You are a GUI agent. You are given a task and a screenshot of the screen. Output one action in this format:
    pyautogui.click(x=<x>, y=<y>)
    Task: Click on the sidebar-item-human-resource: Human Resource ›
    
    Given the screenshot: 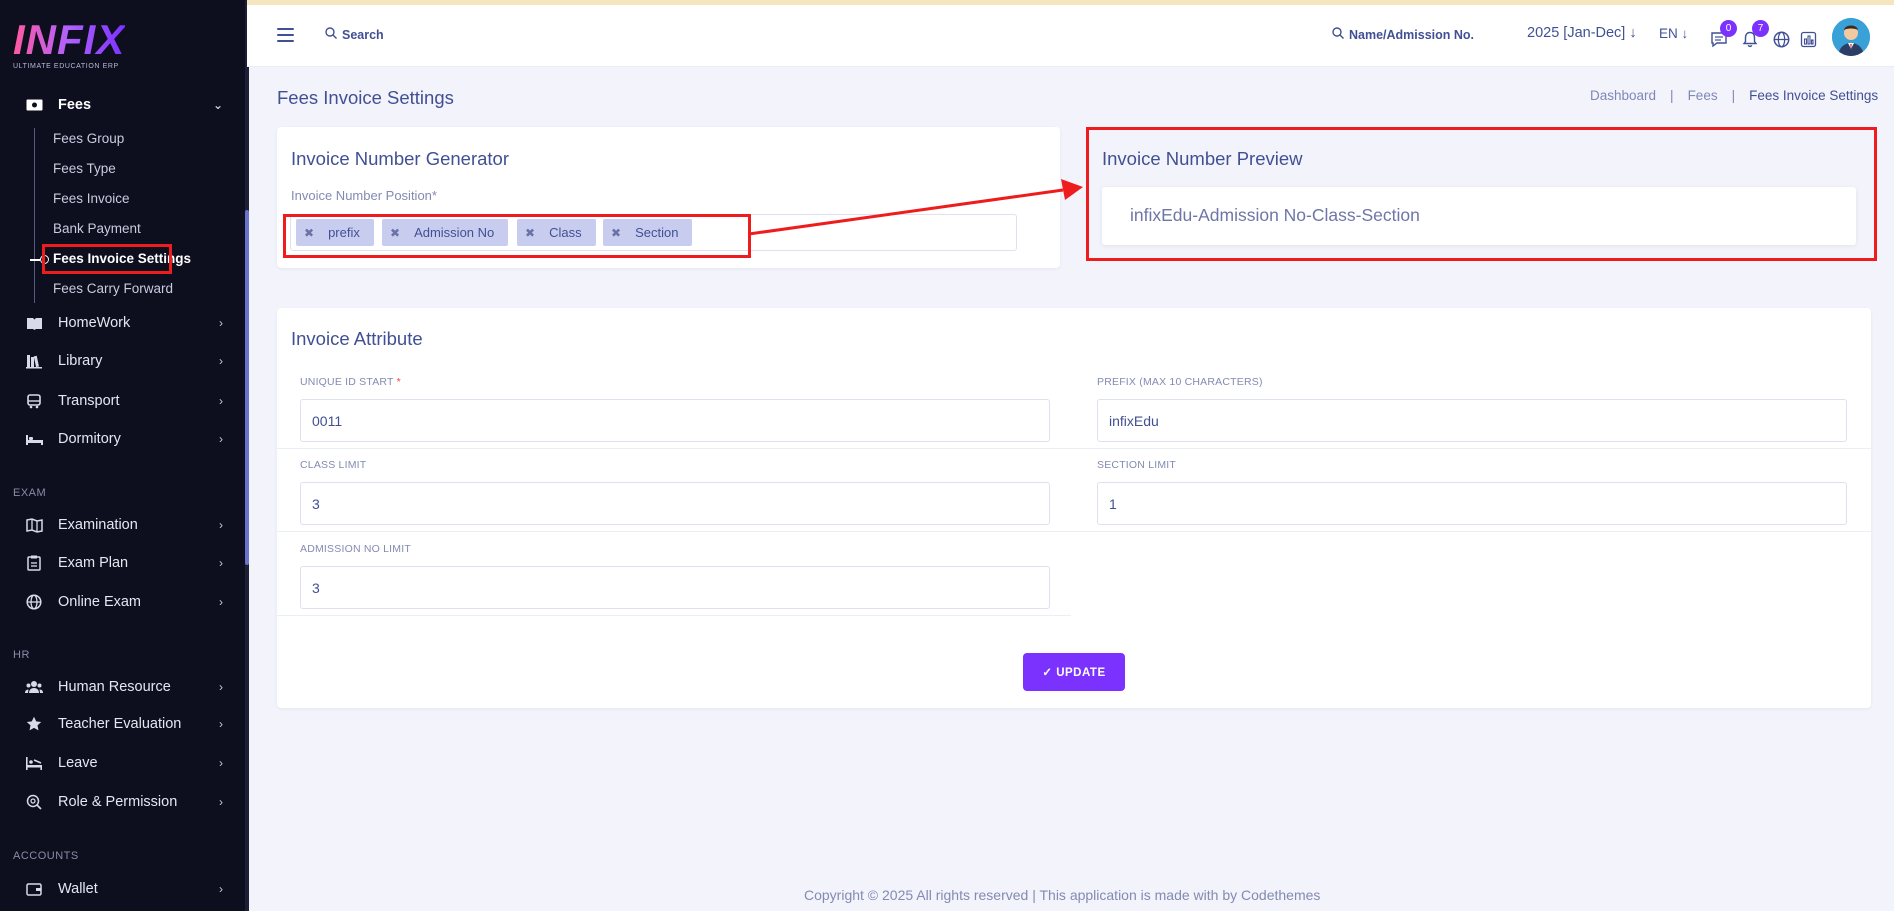 What is the action you would take?
    pyautogui.click(x=122, y=687)
    